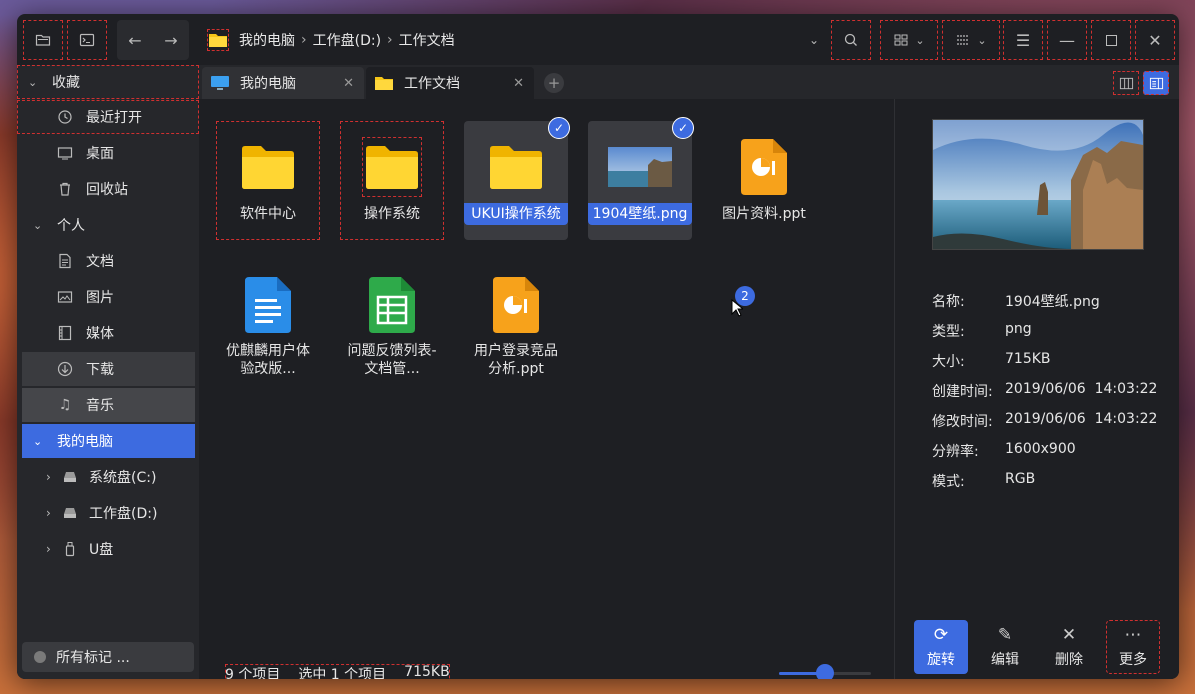 This screenshot has height=694, width=1195. I want to click on sidebar-item-downloads: 下载, so click(108, 369).